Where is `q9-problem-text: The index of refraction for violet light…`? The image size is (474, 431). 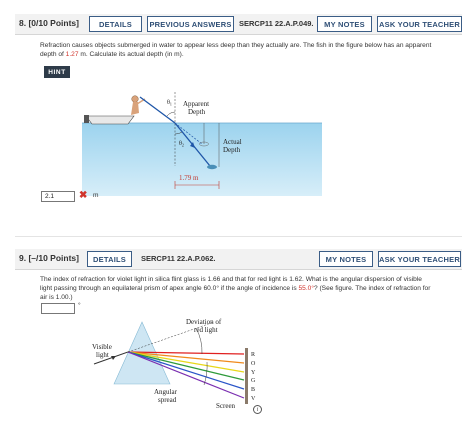
q9-problem-text: The index of refraction for violet light… is located at coordinates (235, 288).